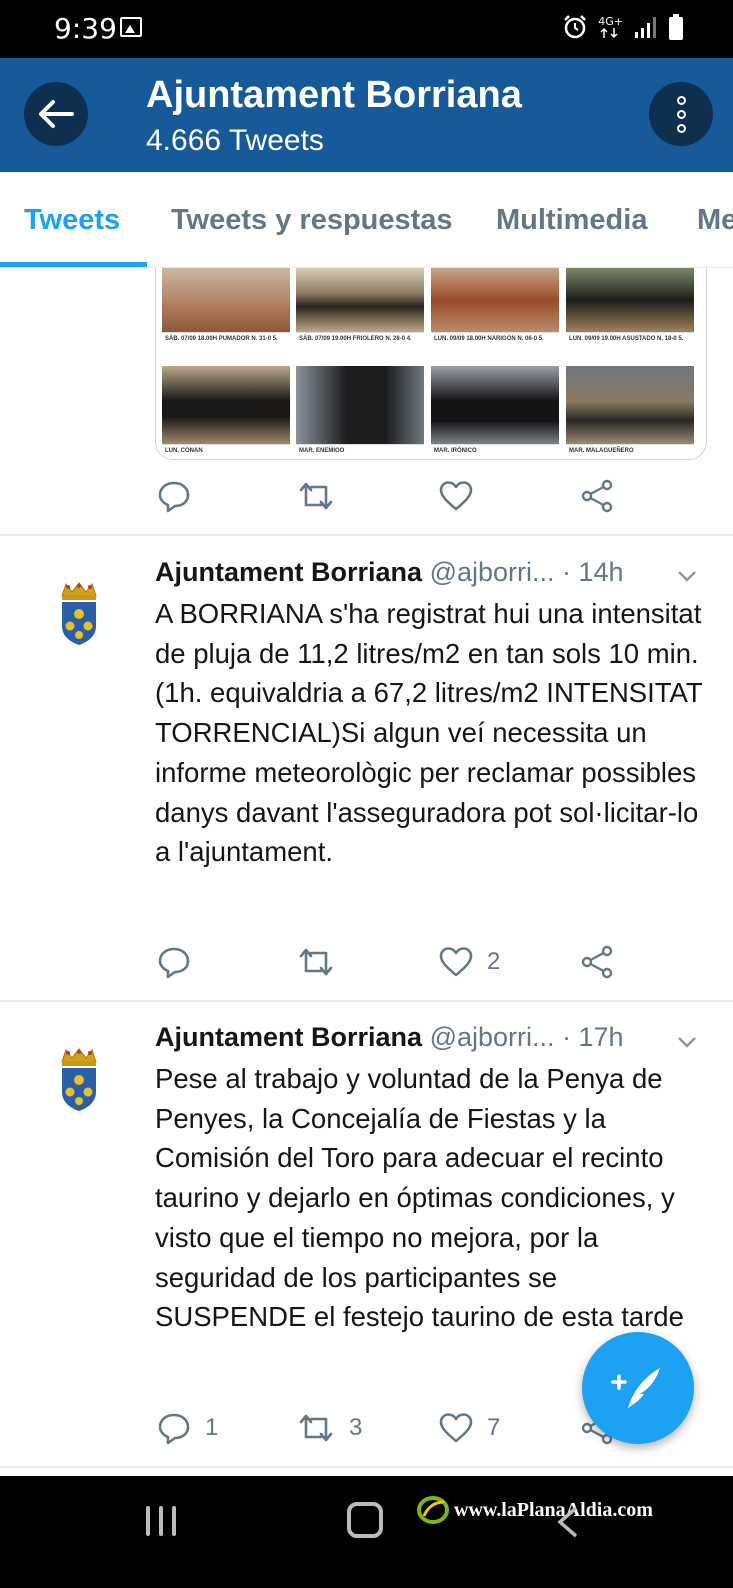 Image resolution: width=733 pixels, height=1588 pixels. I want to click on tweet-timestamp: · 17h, so click(593, 1037).